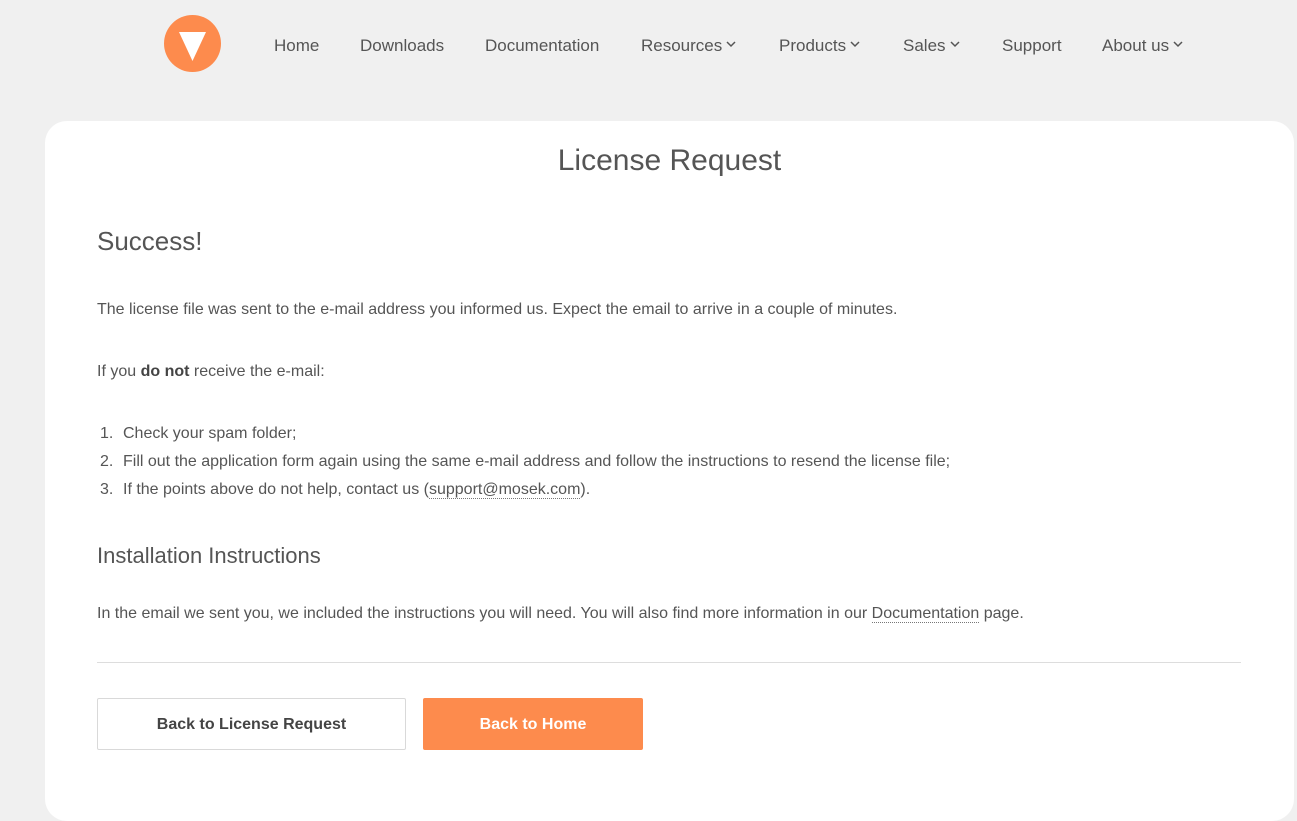 This screenshot has width=1297, height=821. Describe the element at coordinates (542, 46) in the screenshot. I see `nav-documentation: Documentation` at that location.